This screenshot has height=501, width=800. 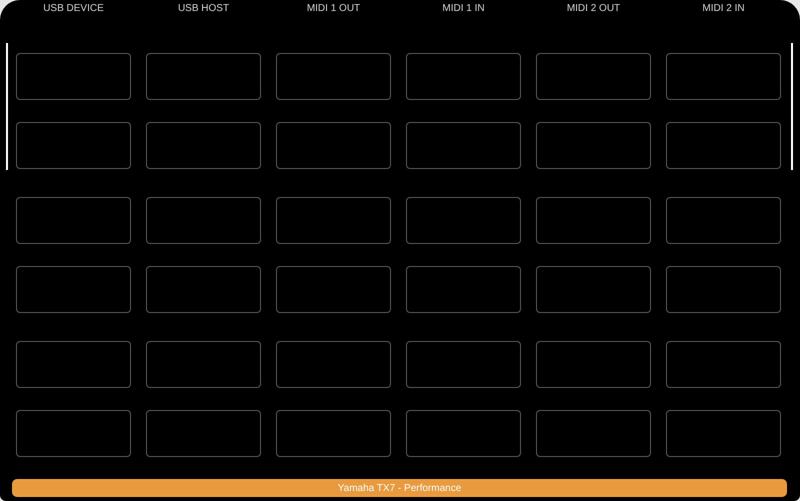 I want to click on column-header: USB HOST, so click(x=204, y=9).